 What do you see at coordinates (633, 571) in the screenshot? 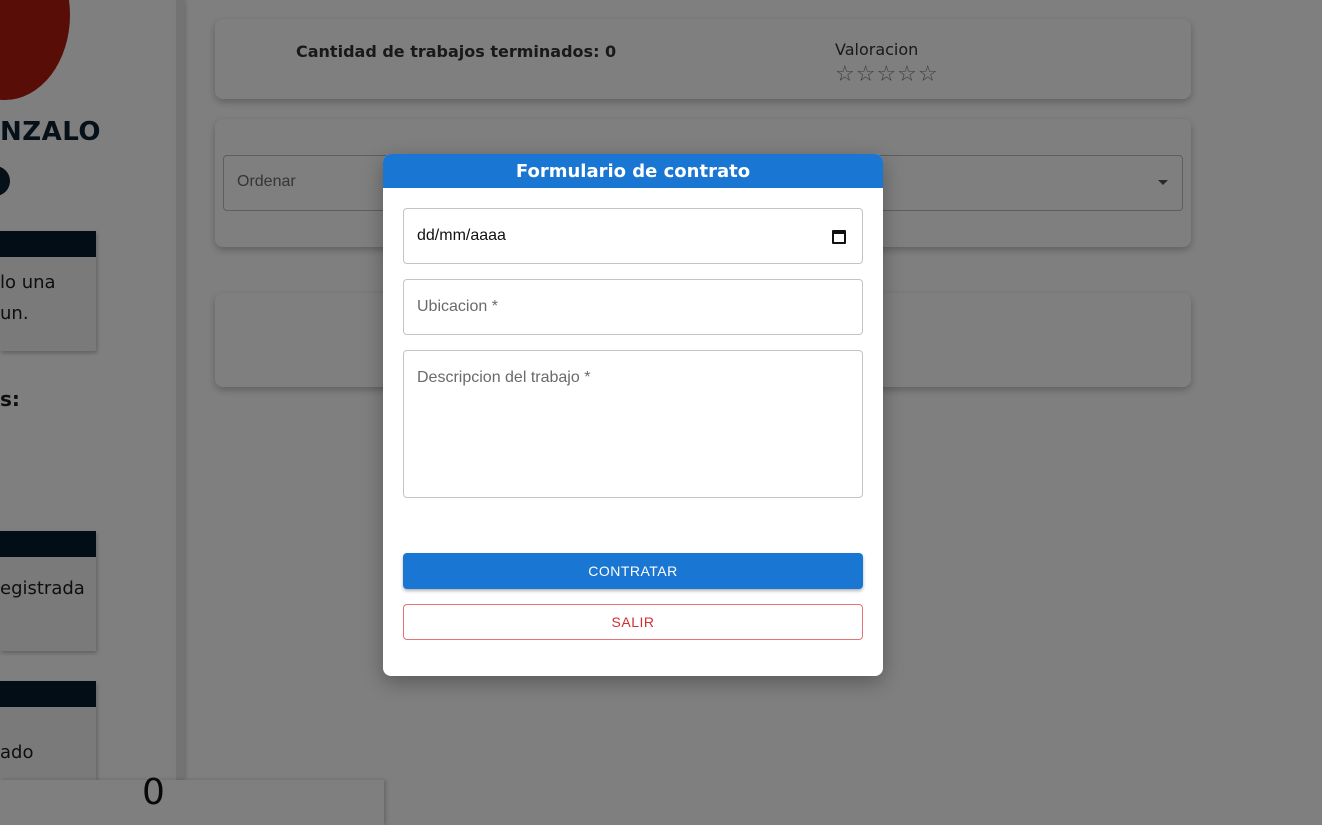
I see `contract-button: CONTRATAR` at bounding box center [633, 571].